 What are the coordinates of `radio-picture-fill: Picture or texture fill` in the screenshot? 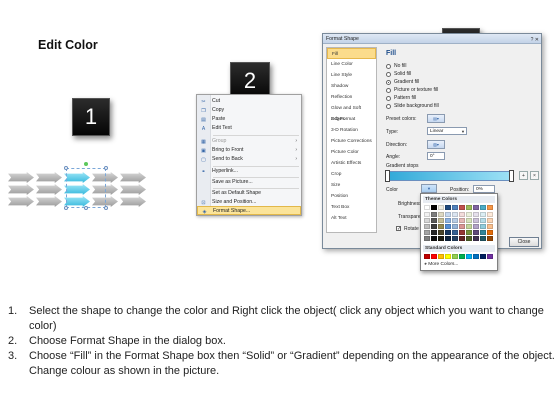 It's located at (412, 90).